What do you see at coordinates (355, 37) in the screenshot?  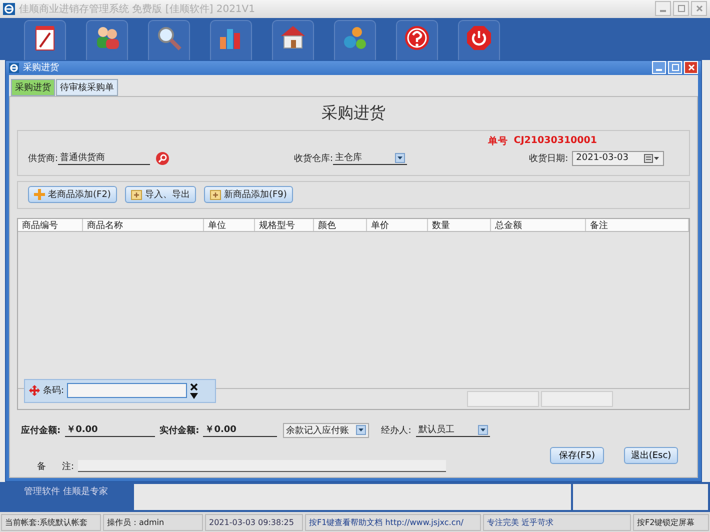 I see `blocks-icon` at bounding box center [355, 37].